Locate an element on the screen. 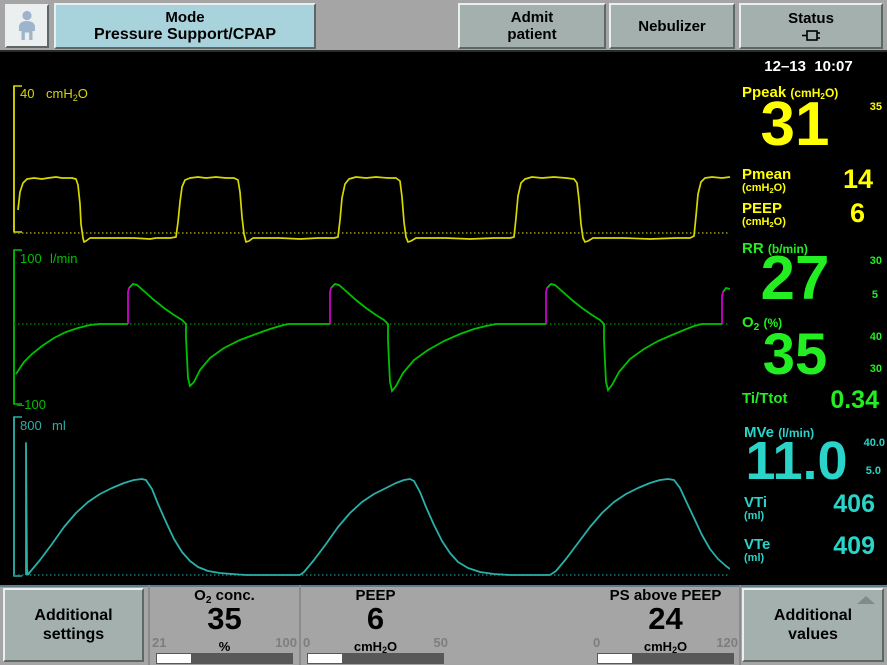  child-patient-icon is located at coordinates (27, 25).